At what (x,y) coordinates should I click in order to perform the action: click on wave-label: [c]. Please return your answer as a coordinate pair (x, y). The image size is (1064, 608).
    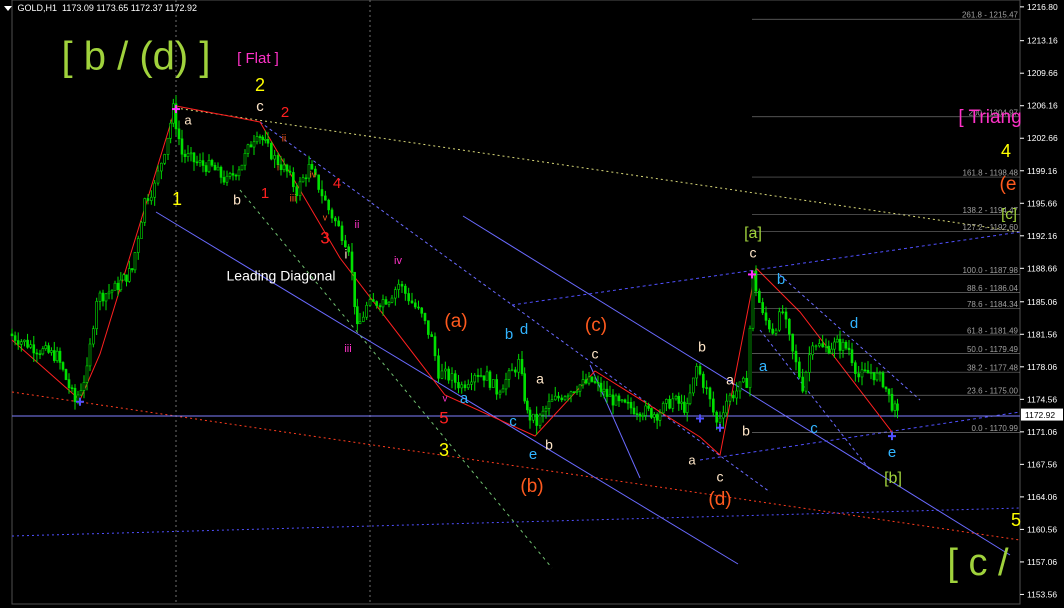
    Looking at the image, I should click on (1009, 214).